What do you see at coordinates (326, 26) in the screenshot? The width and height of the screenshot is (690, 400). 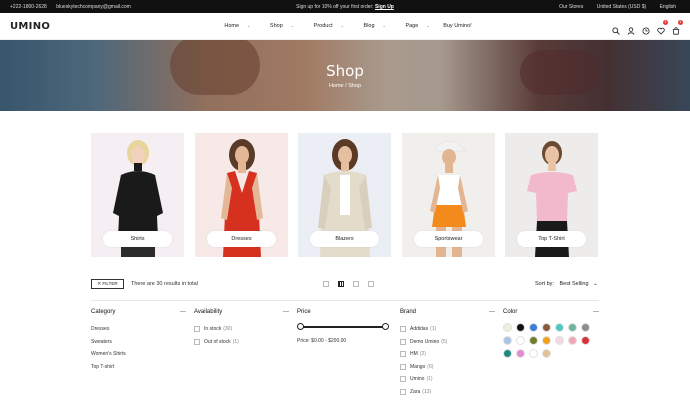 I see `nav-product: Product ⌄` at bounding box center [326, 26].